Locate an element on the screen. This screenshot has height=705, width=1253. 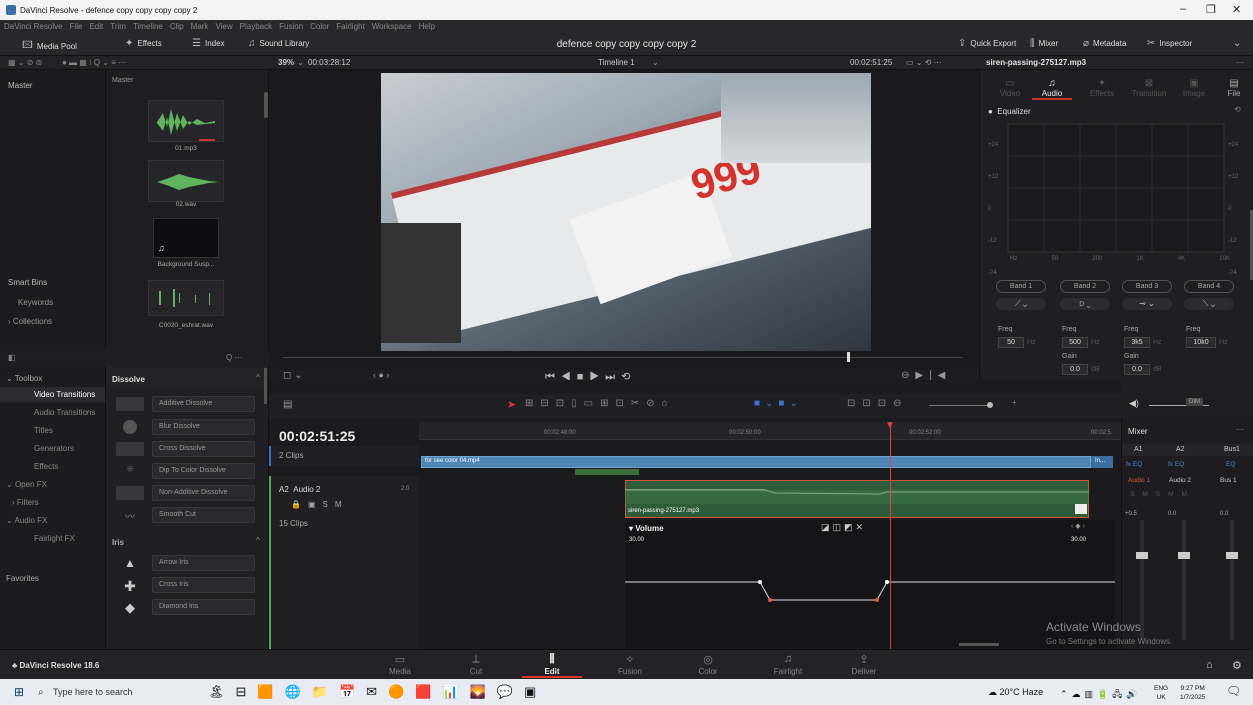
fader-track-a2 is located at coordinates (1184, 580).